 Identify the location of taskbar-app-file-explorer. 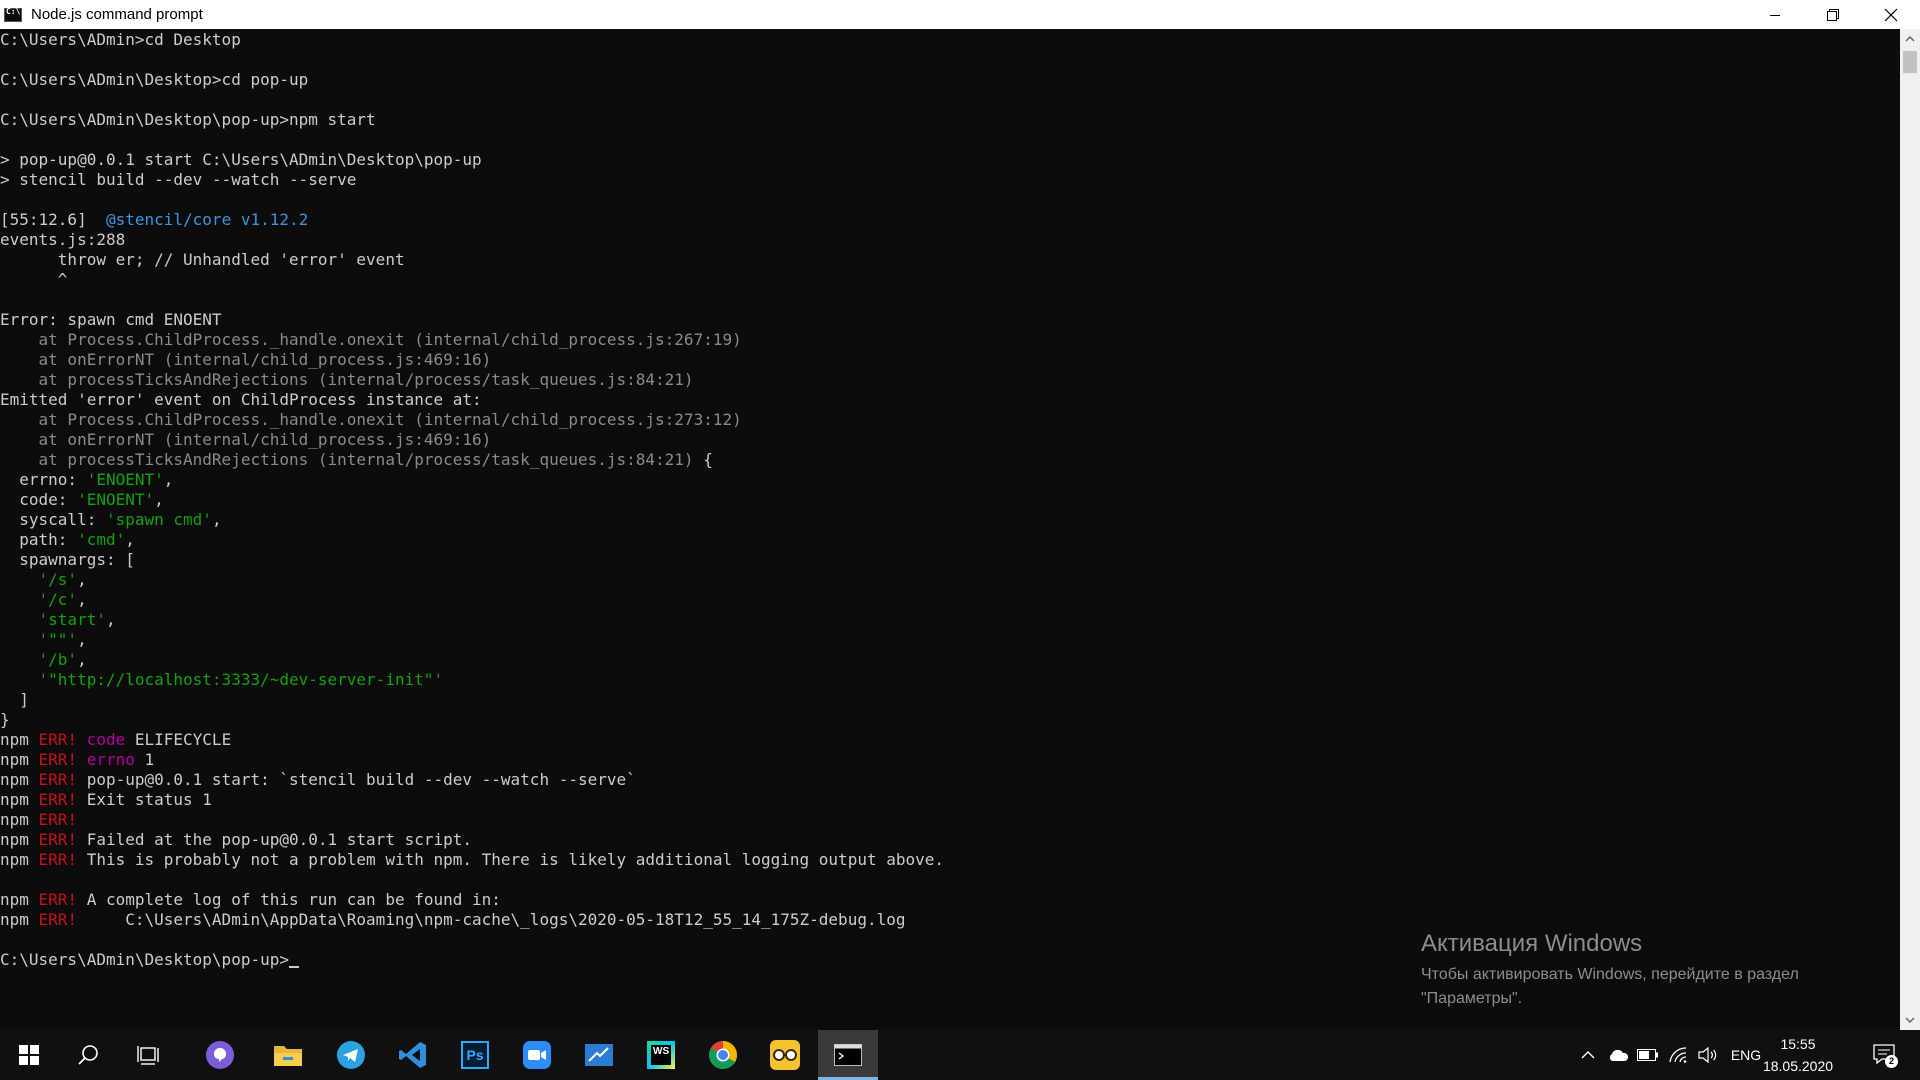
(288, 1055).